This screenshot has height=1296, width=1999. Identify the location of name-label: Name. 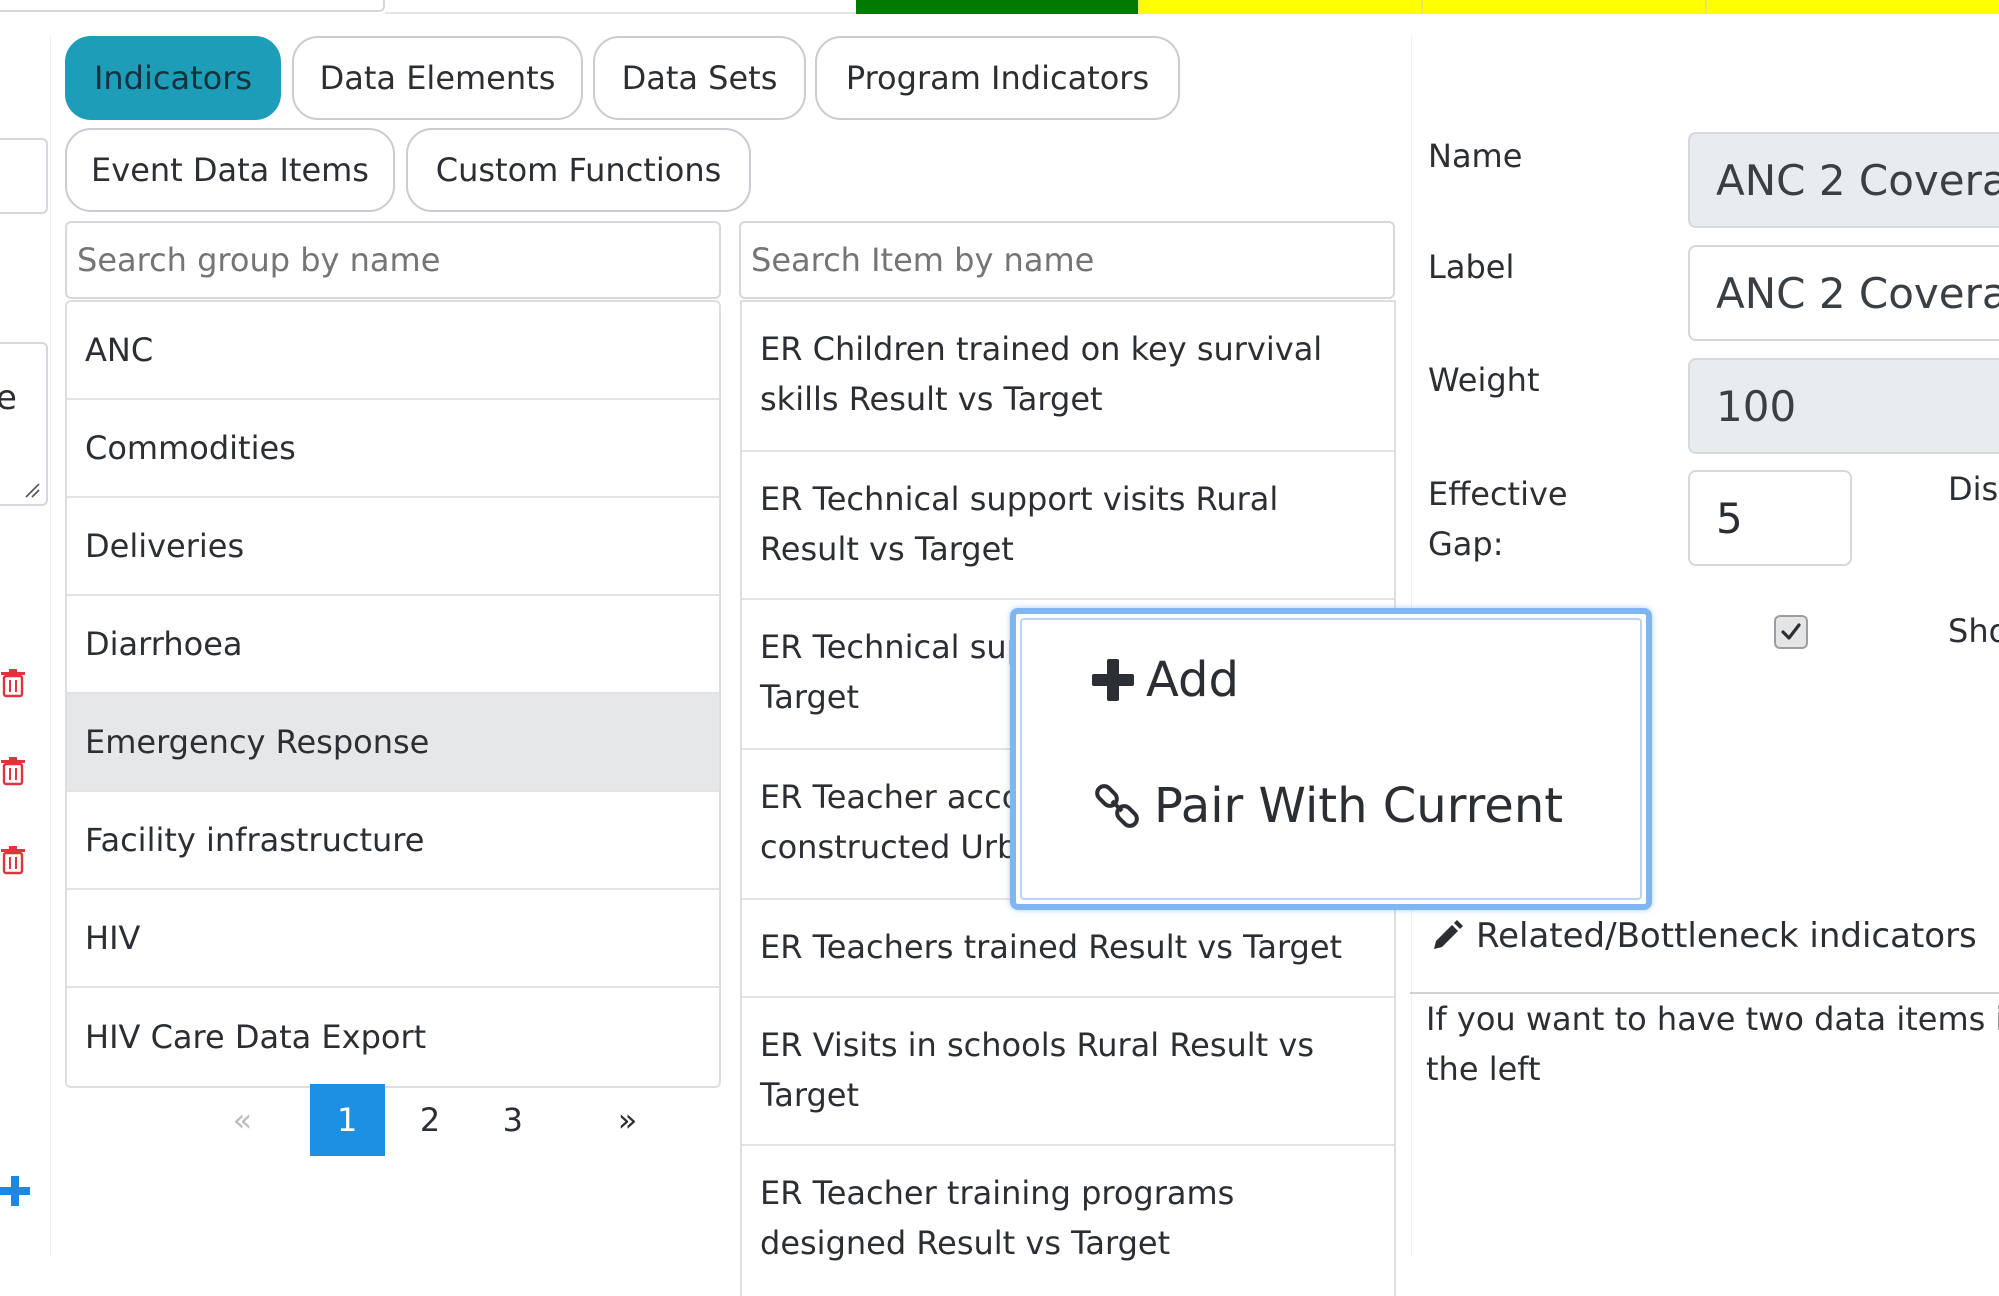
(1475, 156).